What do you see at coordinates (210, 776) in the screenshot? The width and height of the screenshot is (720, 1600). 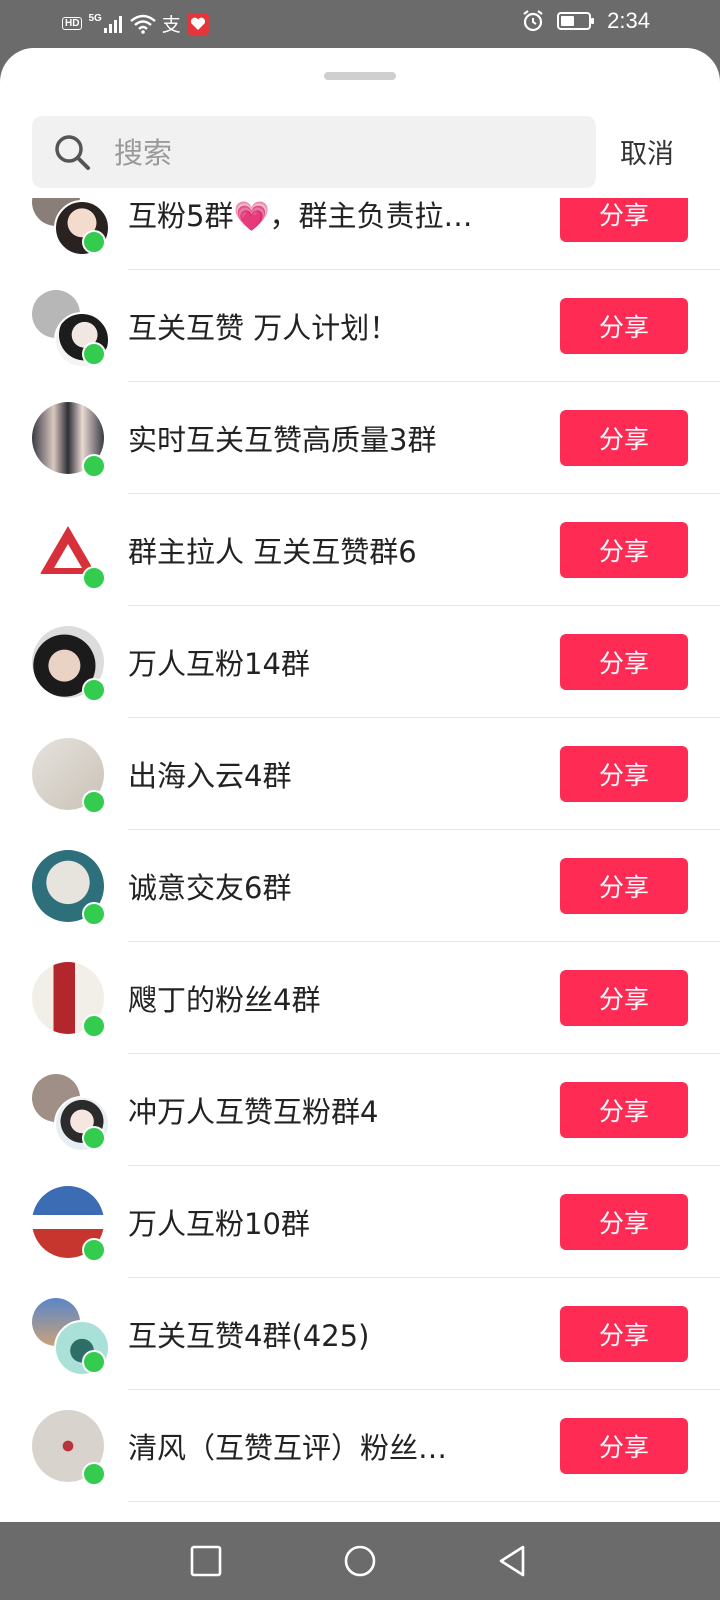 I see `group-name: 出海入云4群` at bounding box center [210, 776].